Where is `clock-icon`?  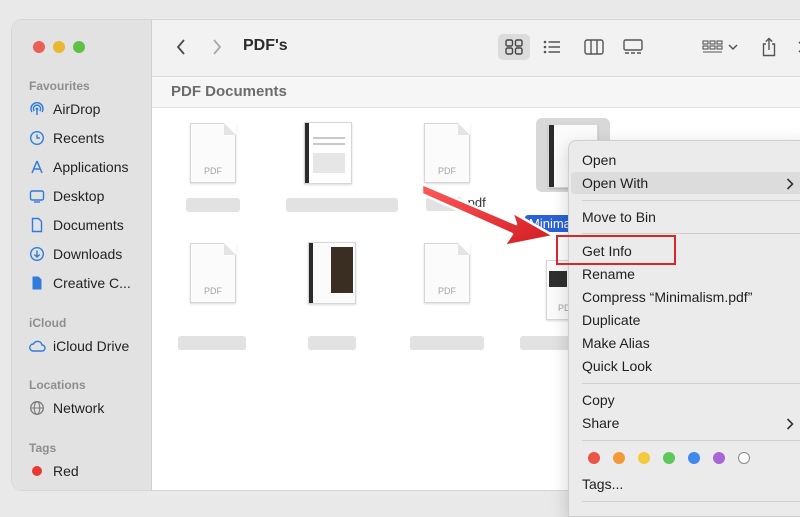 clock-icon is located at coordinates (37, 138).